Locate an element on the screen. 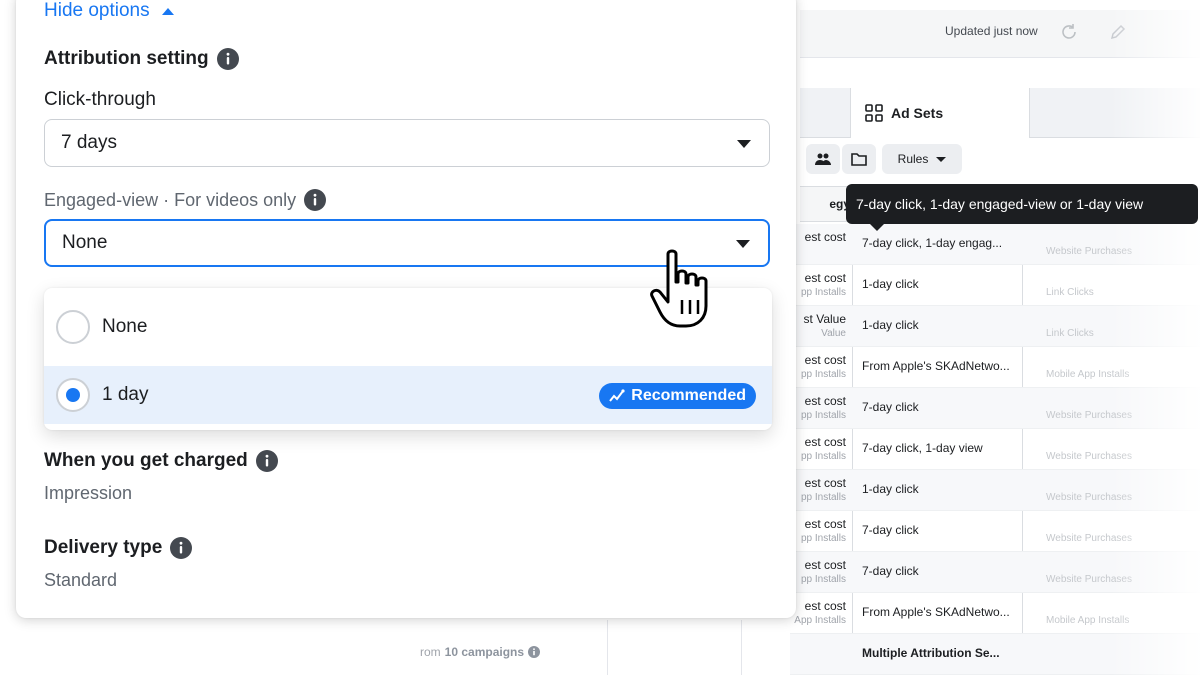  sparkline-icon is located at coordinates (617, 395).